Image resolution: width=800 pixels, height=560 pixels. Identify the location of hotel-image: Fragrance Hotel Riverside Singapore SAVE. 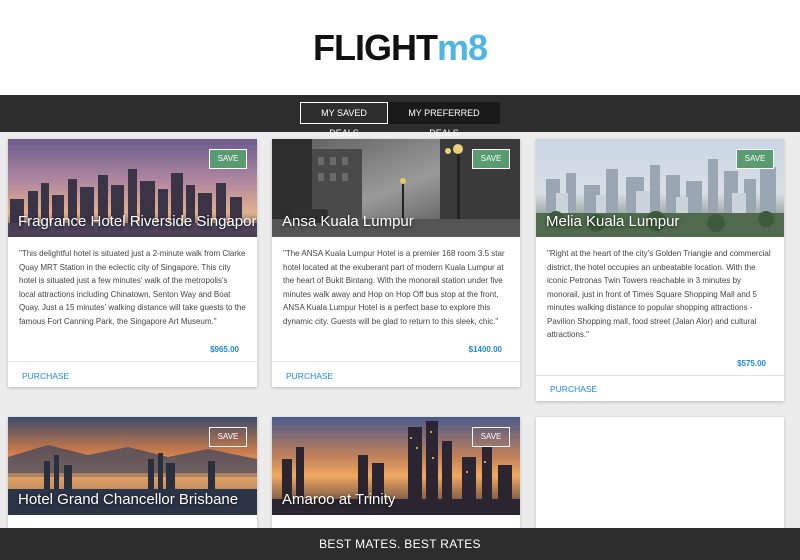
(132, 188).